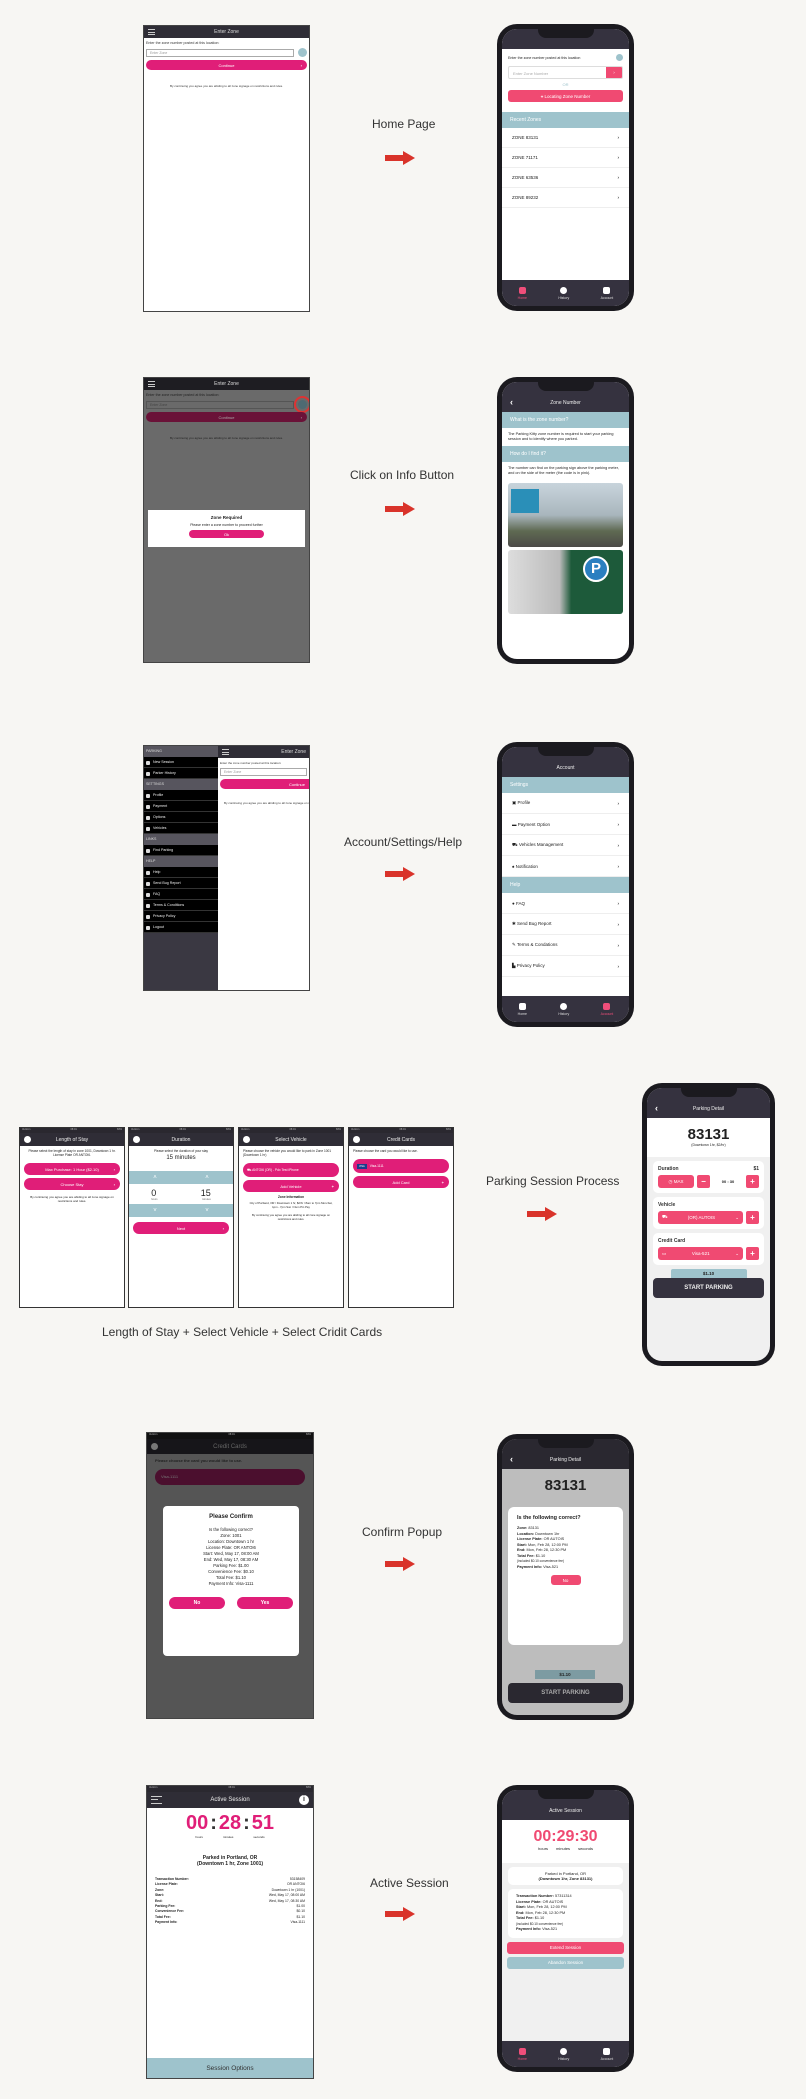  What do you see at coordinates (264, 784) in the screenshot?
I see `continue-button: Continue` at bounding box center [264, 784].